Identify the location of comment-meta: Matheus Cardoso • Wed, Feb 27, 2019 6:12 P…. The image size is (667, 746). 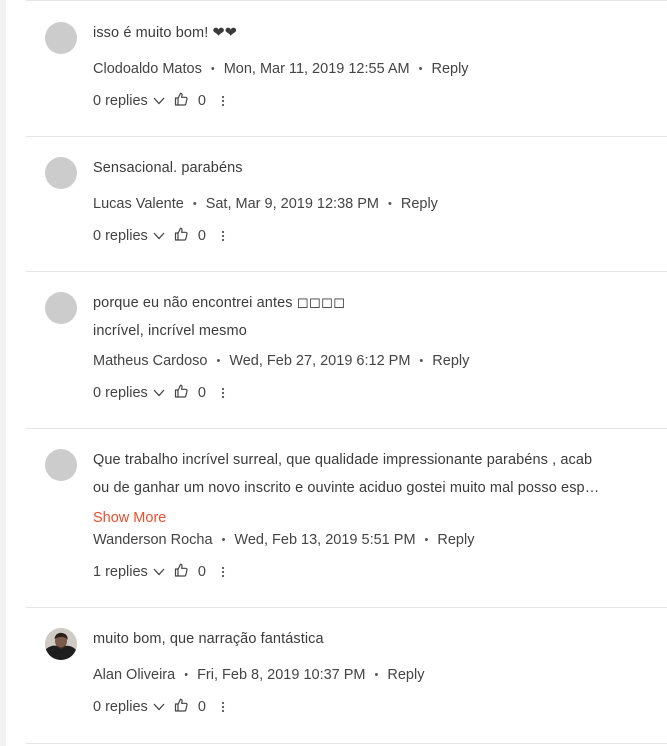
(281, 361).